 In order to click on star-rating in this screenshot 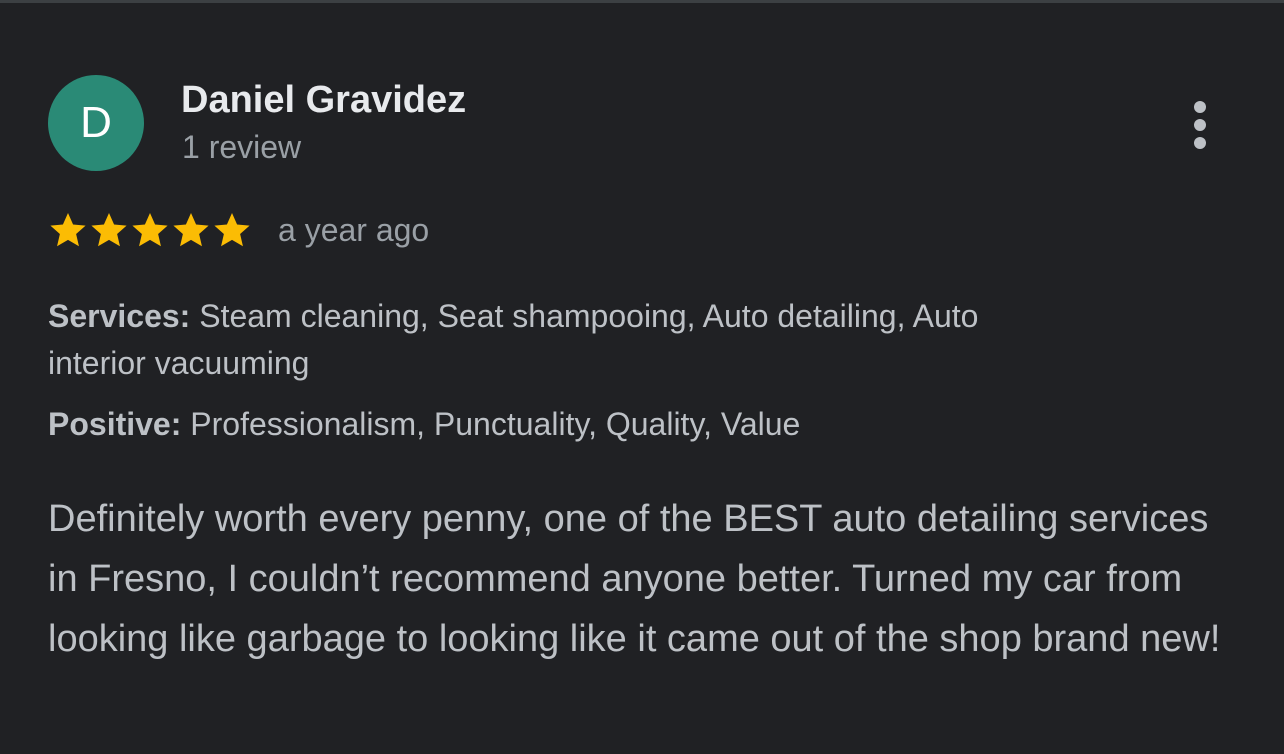, I will do `click(150, 230)`.